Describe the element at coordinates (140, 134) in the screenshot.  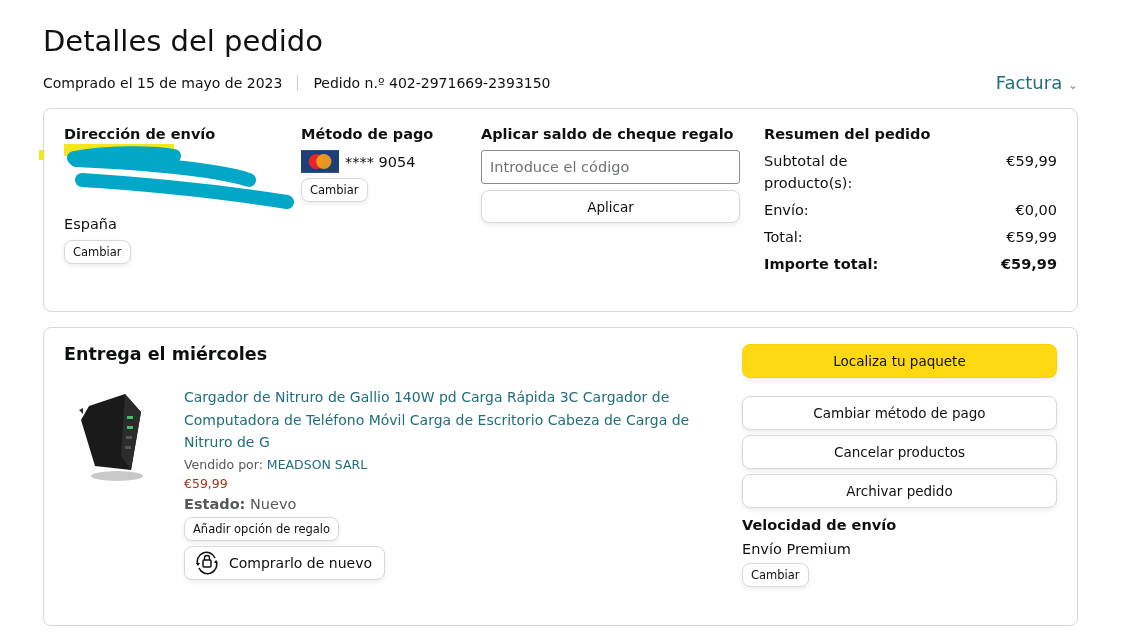
I see `section-heading: Dirección de envío` at that location.